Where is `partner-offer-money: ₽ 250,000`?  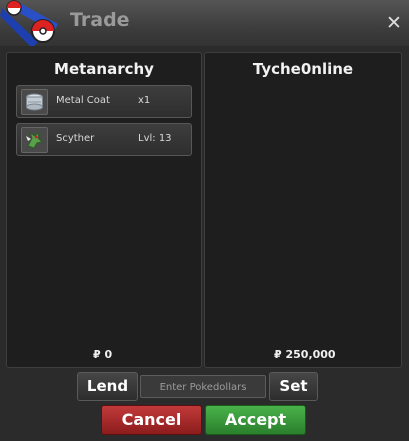 partner-offer-money: ₽ 250,000 is located at coordinates (305, 354).